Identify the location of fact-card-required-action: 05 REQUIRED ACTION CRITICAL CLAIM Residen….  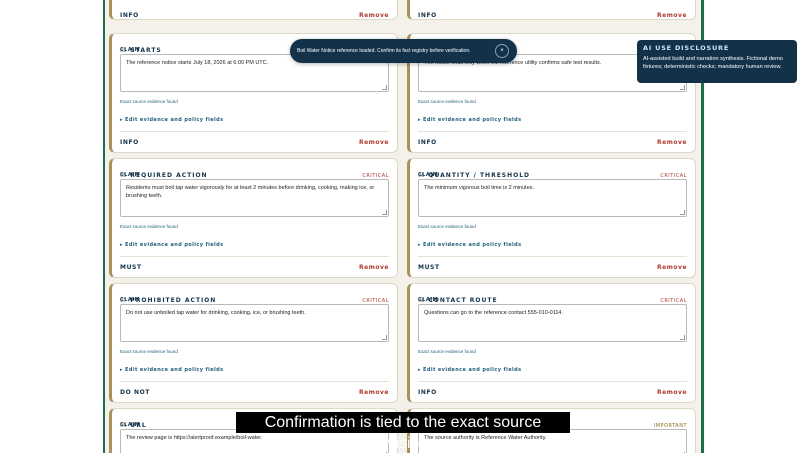
(253, 218).